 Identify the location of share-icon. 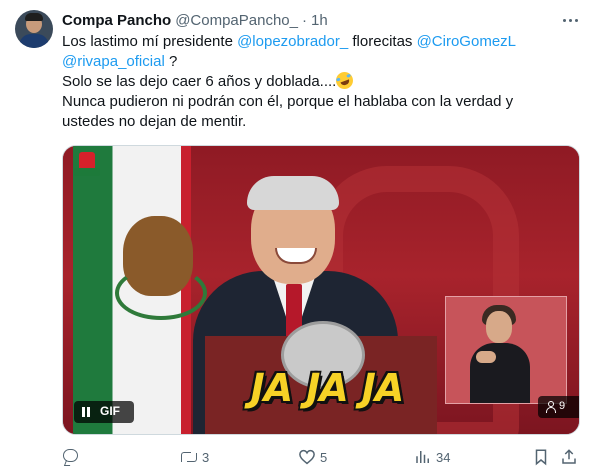
(569, 457).